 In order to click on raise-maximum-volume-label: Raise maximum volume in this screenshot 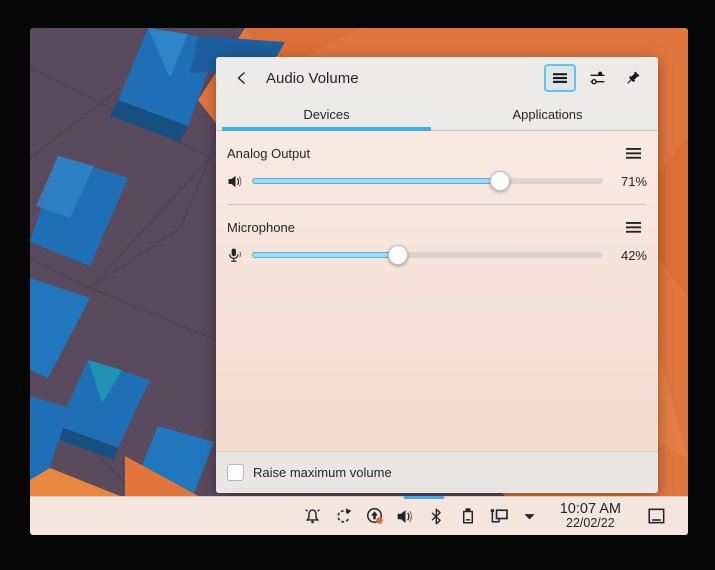, I will do `click(322, 472)`.